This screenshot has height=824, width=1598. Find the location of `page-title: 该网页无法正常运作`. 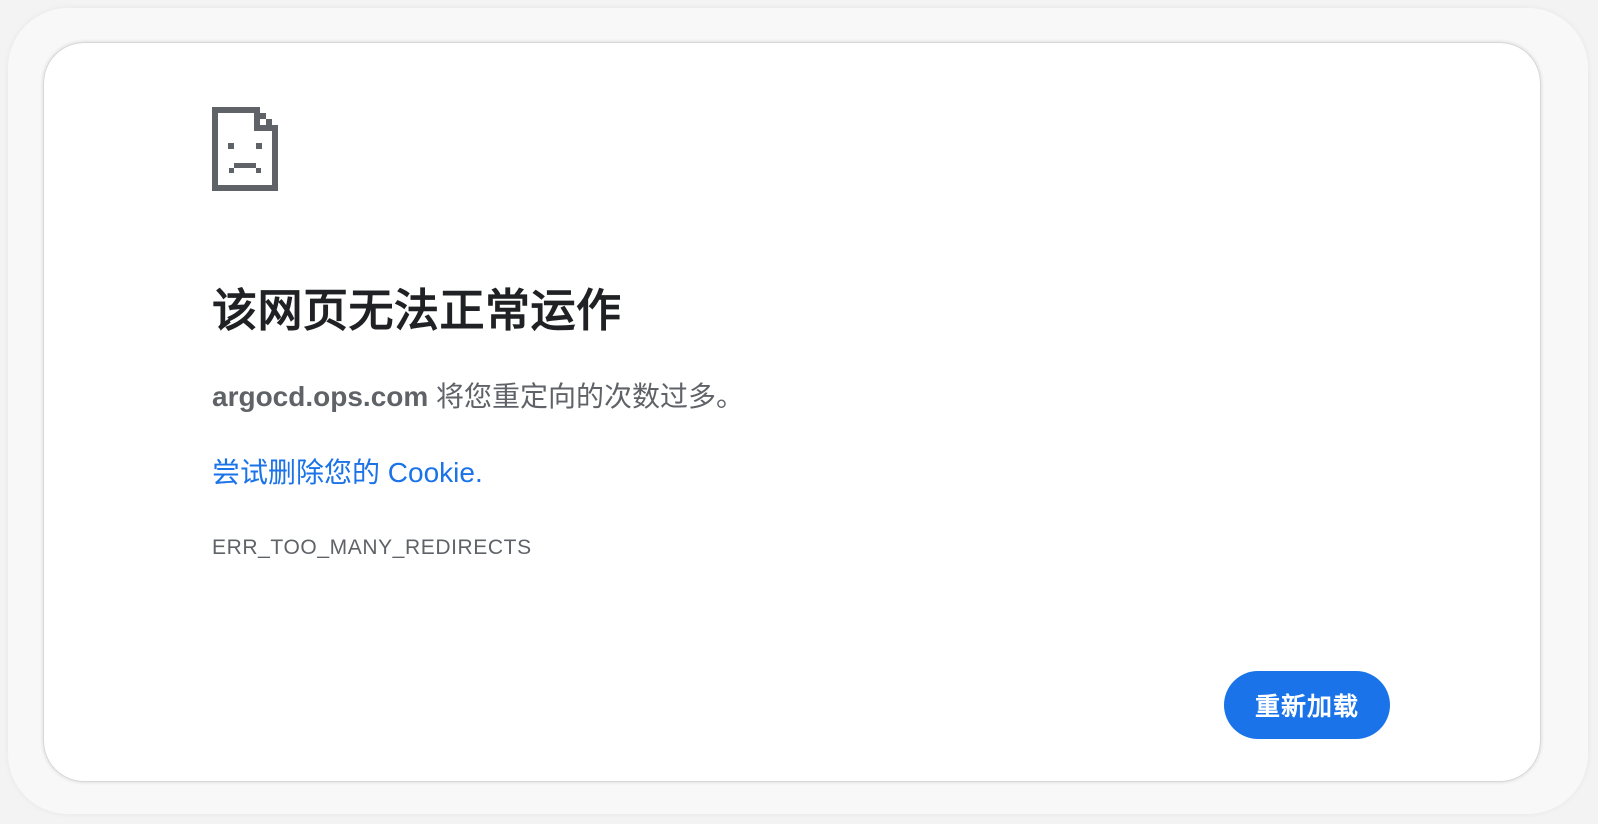

page-title: 该网页无法正常运作 is located at coordinates (417, 310).